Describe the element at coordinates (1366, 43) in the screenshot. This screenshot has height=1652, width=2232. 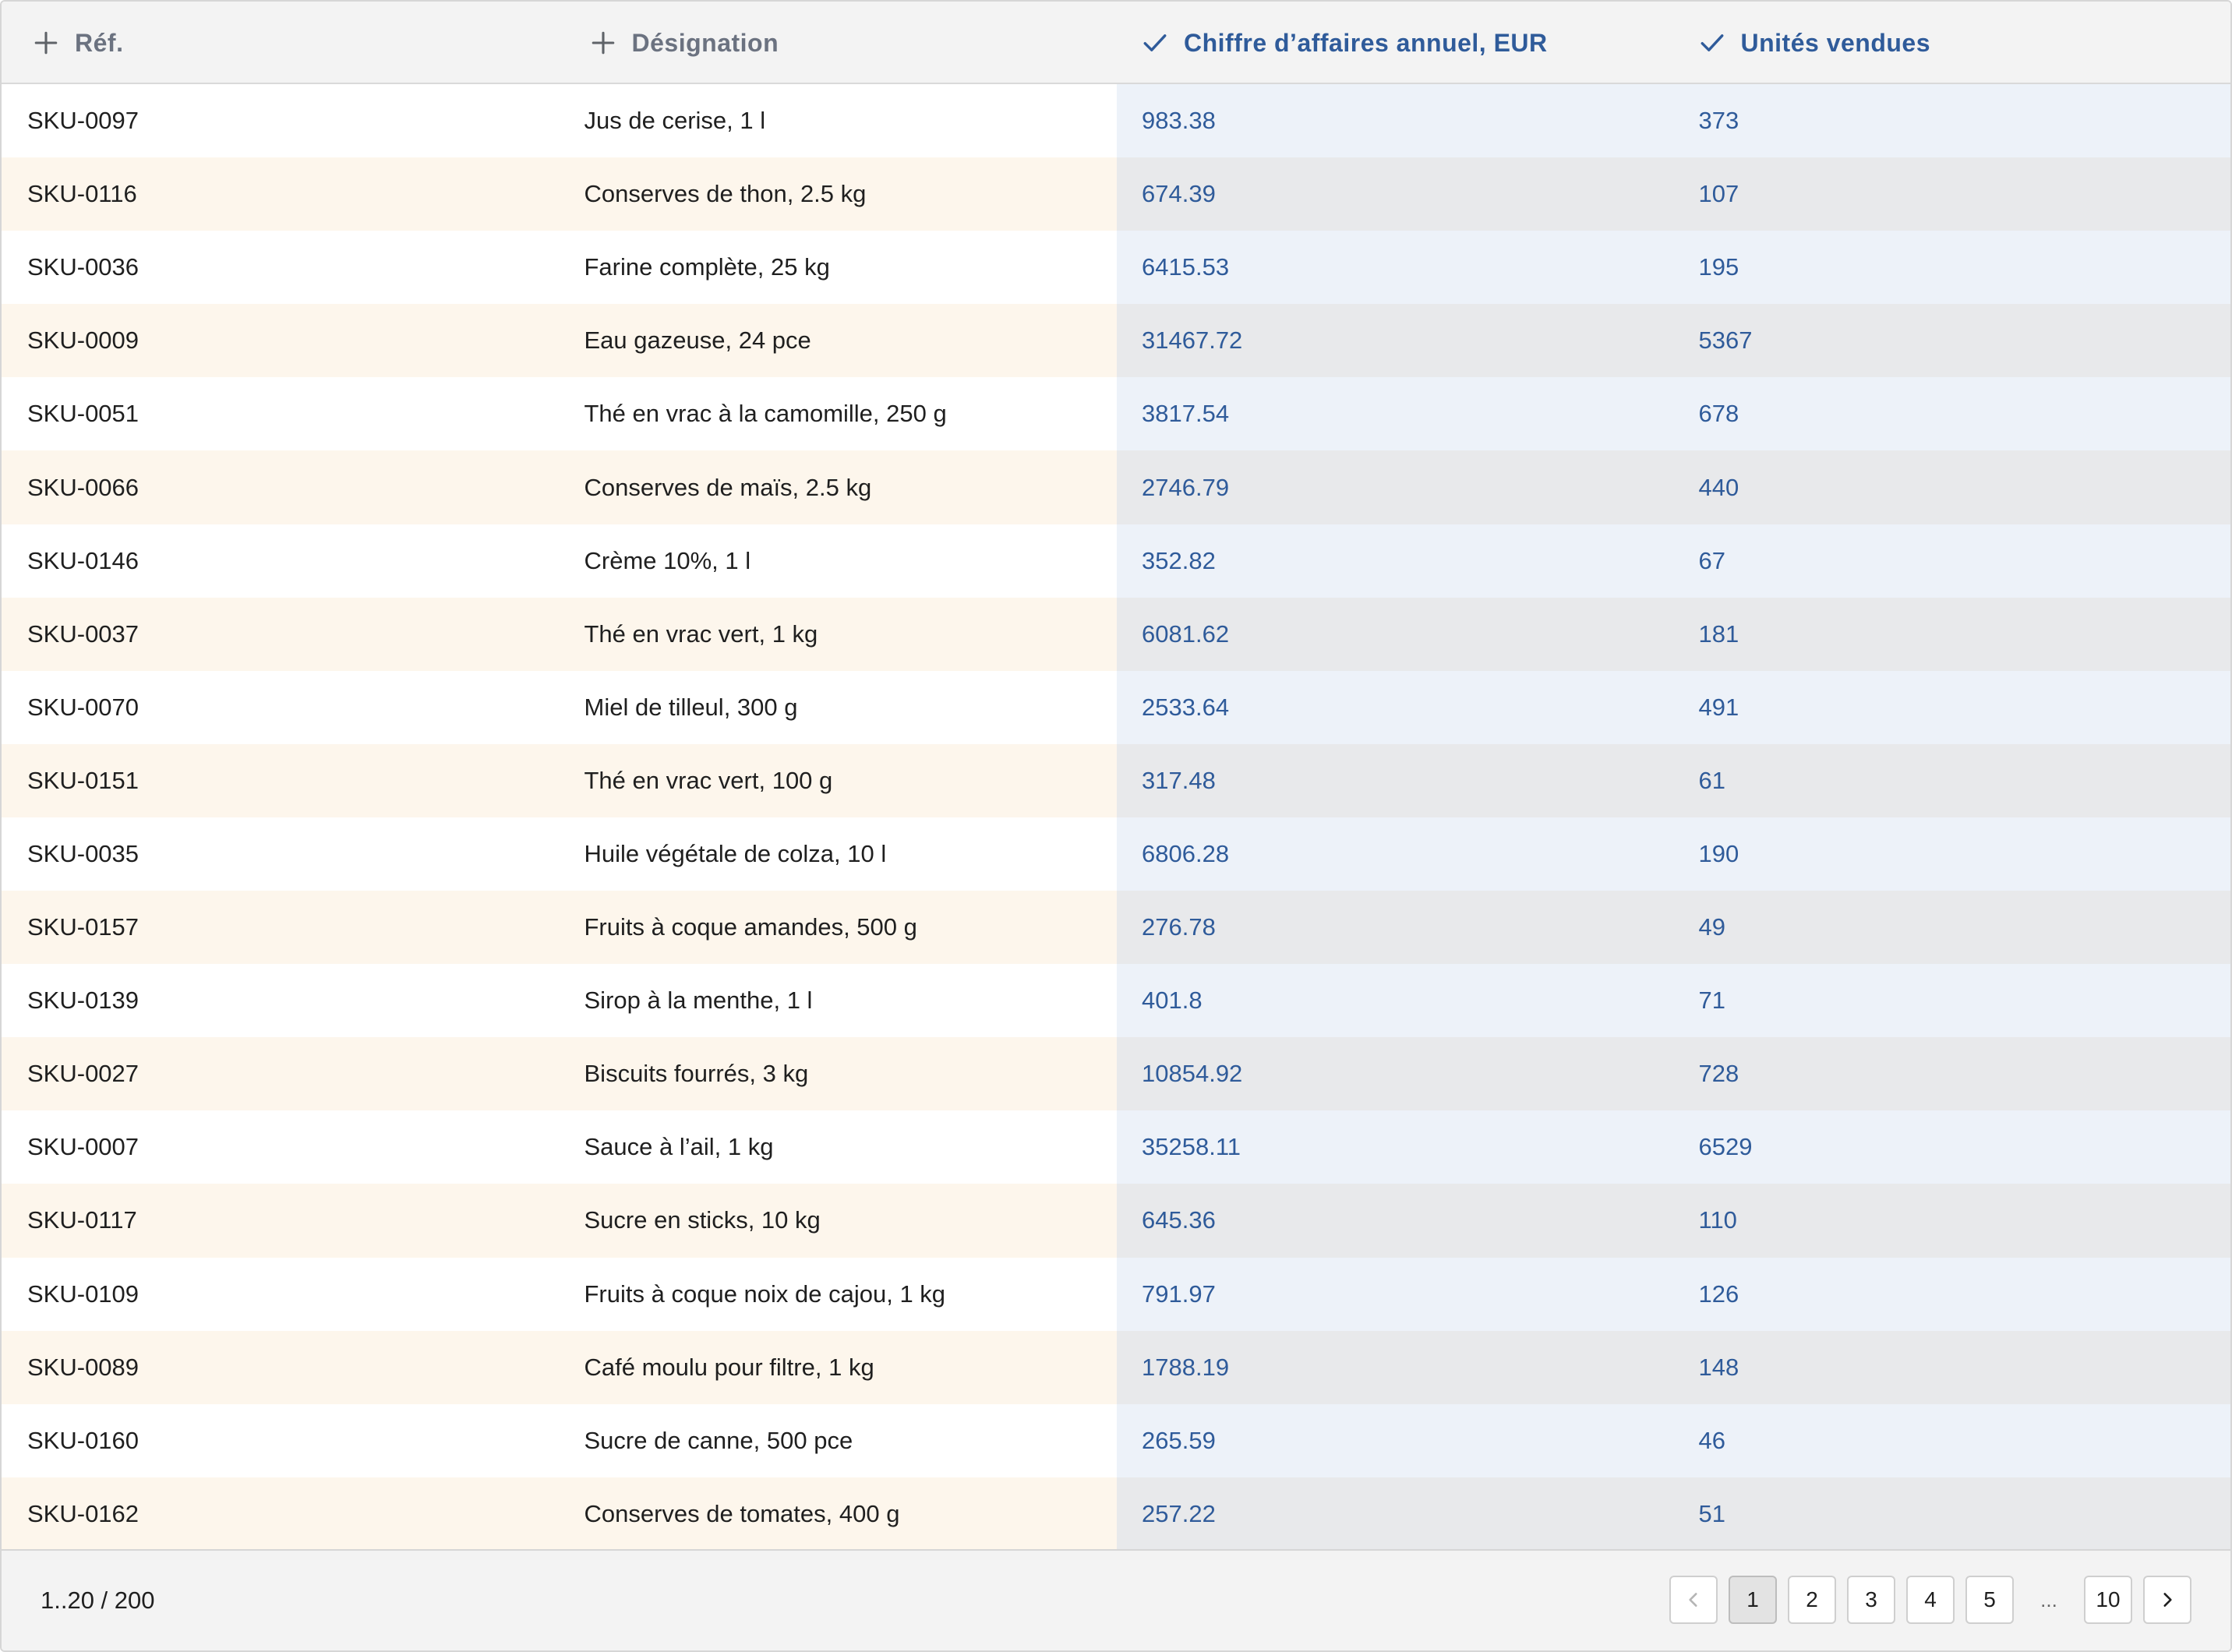
I see `column-header-label: Chiffre d’affaires annuel, EUR` at that location.